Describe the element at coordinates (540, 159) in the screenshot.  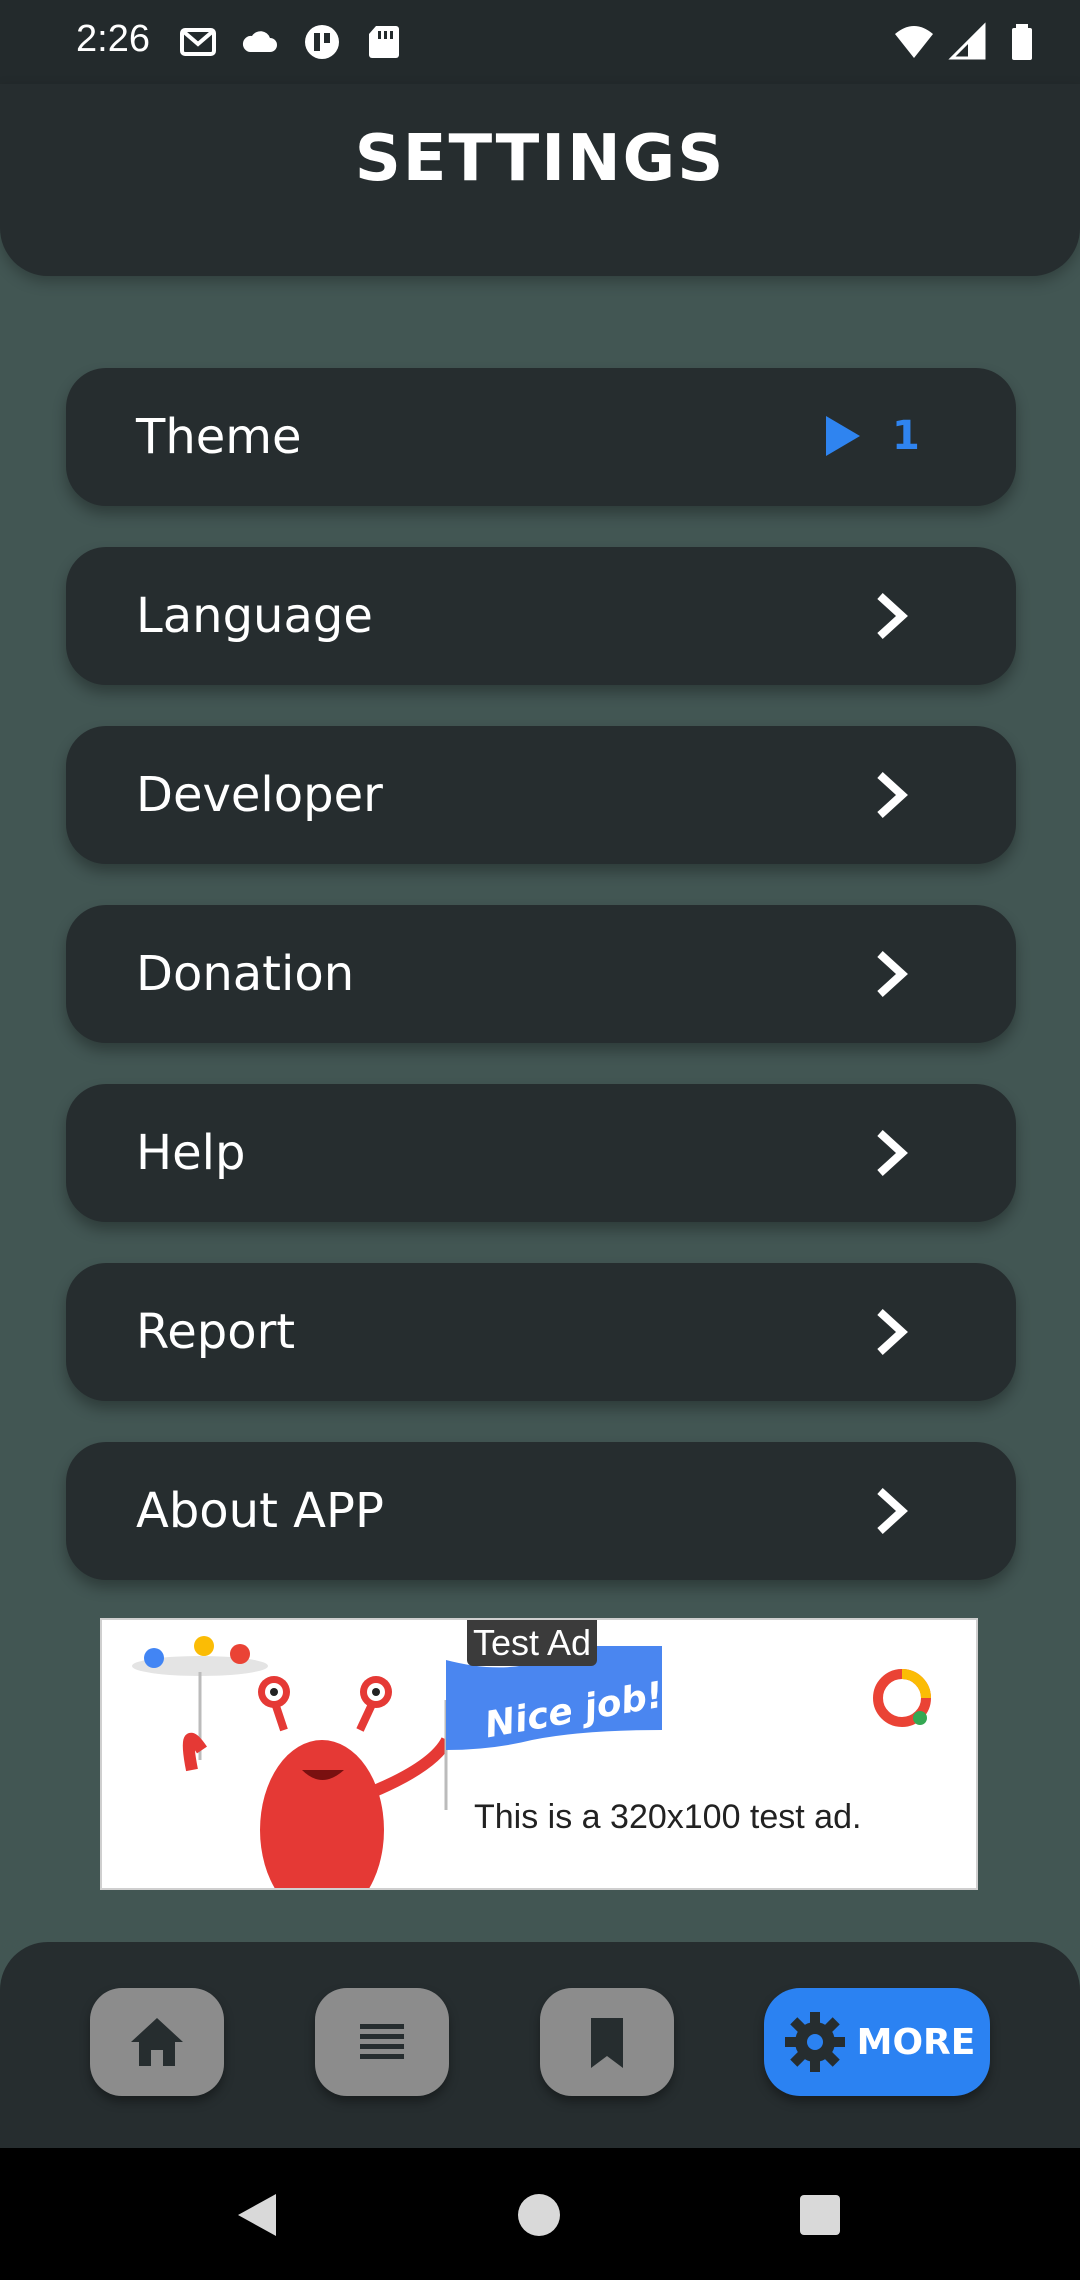
I see `page-title: SETTINGS` at that location.